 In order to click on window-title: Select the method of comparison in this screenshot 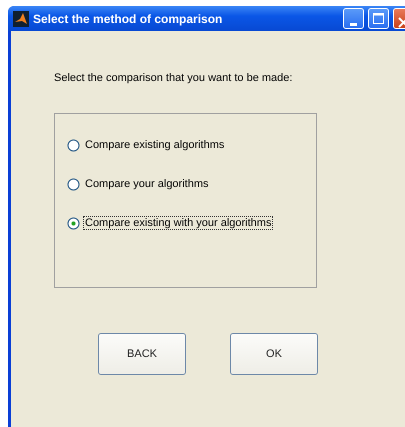, I will do `click(128, 19)`.